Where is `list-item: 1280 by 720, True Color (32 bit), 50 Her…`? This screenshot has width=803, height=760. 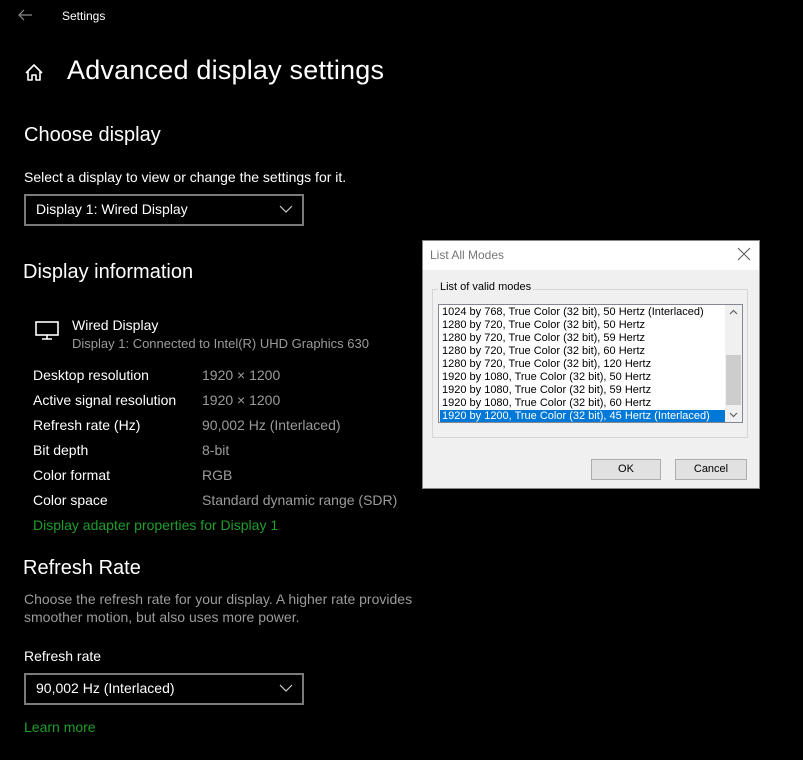
list-item: 1280 by 720, True Color (32 bit), 50 Her… is located at coordinates (583, 325).